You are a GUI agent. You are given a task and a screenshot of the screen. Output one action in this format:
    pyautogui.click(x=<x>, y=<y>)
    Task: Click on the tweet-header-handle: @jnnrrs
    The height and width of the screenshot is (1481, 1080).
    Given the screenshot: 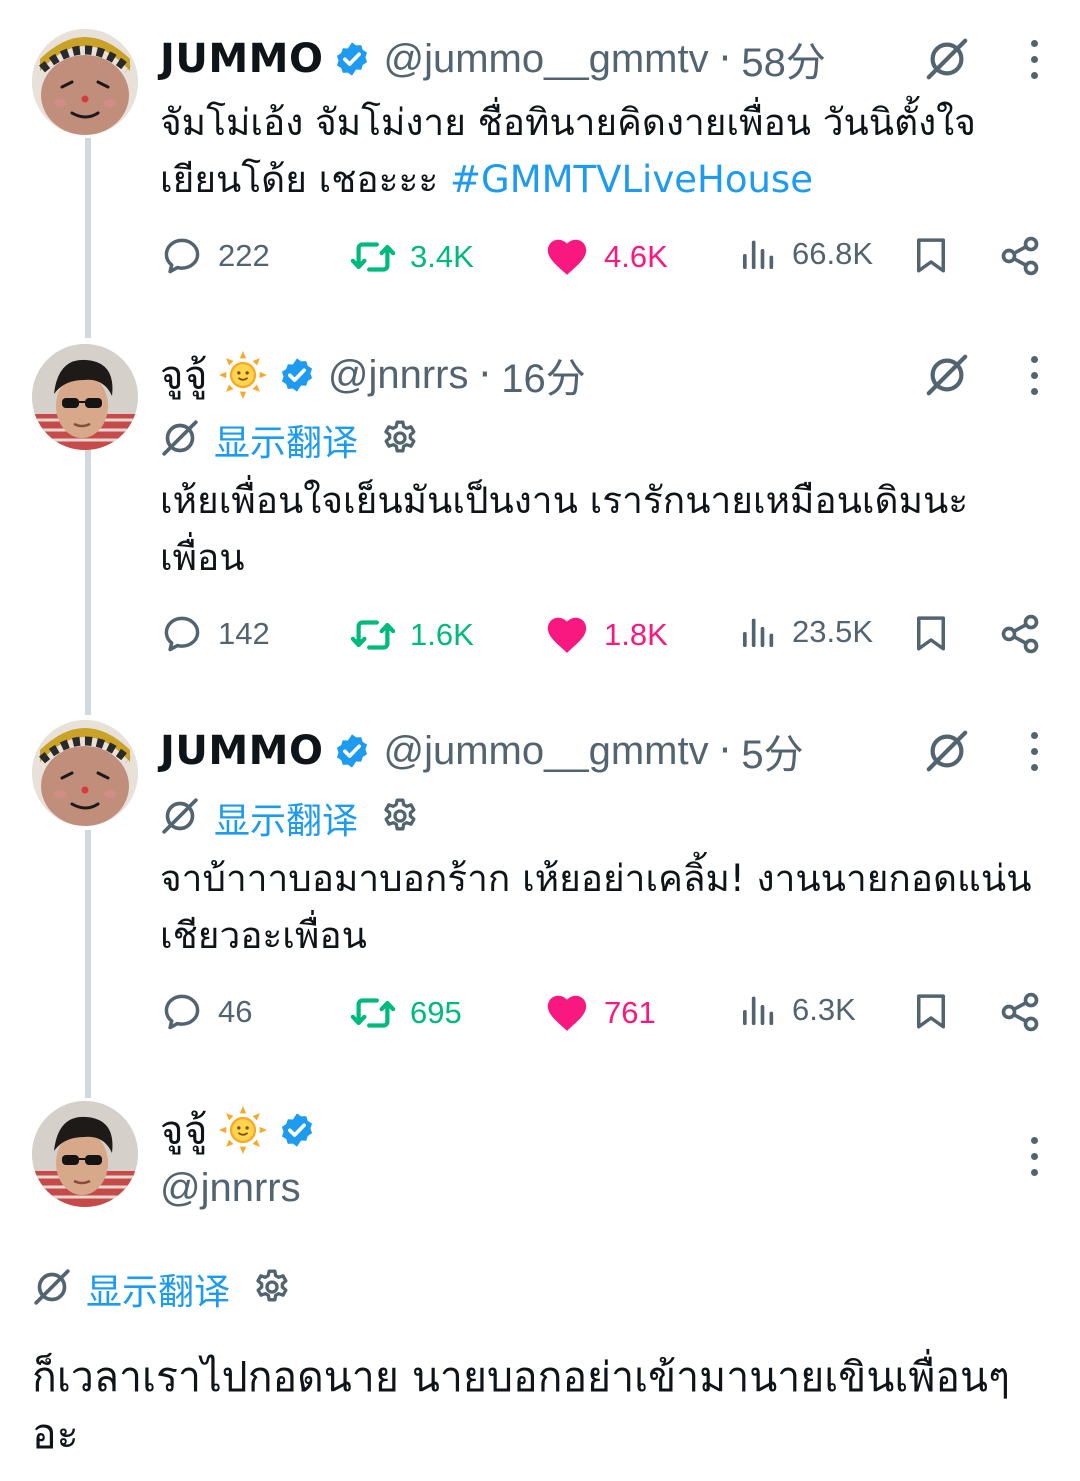 What is the action you would take?
    pyautogui.click(x=230, y=1188)
    